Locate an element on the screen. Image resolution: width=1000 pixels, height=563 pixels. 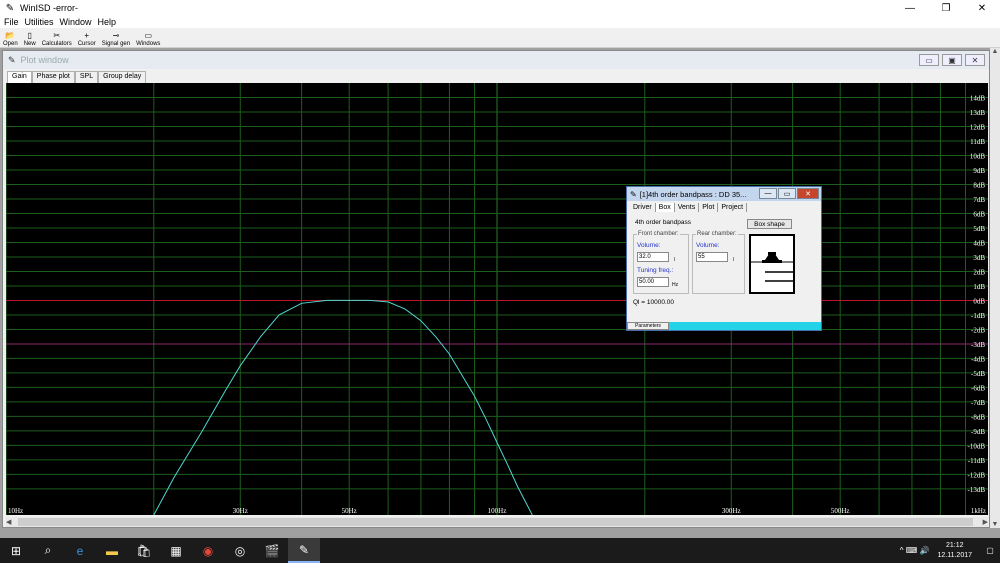
scroll-up-arrow-icon: ▲ is located at coordinates (995, 51).